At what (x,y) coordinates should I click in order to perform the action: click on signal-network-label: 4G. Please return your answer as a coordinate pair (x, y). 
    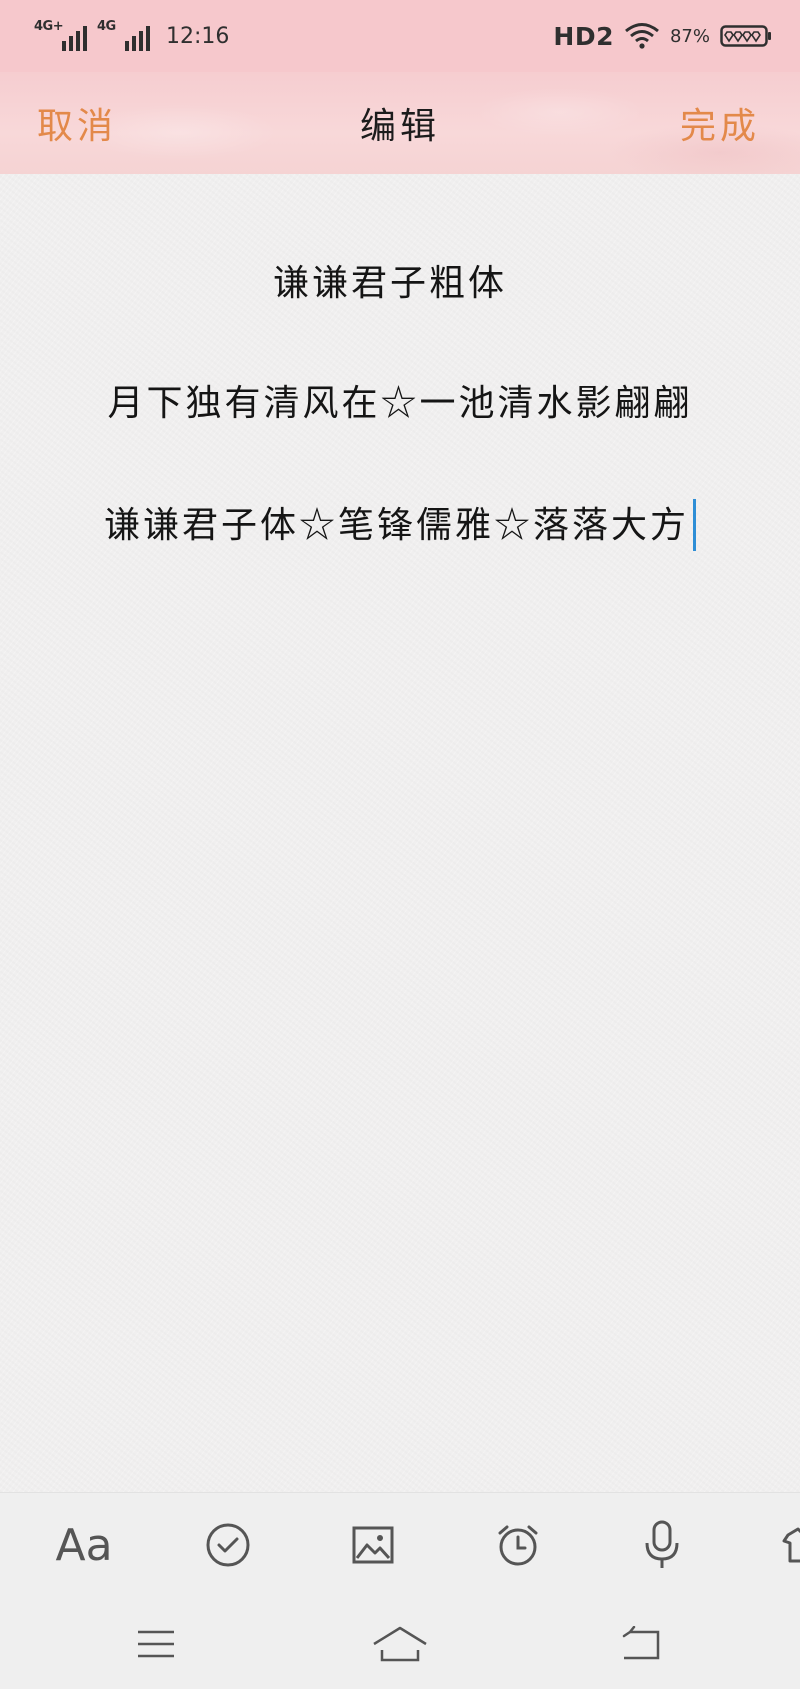
    Looking at the image, I should click on (106, 26).